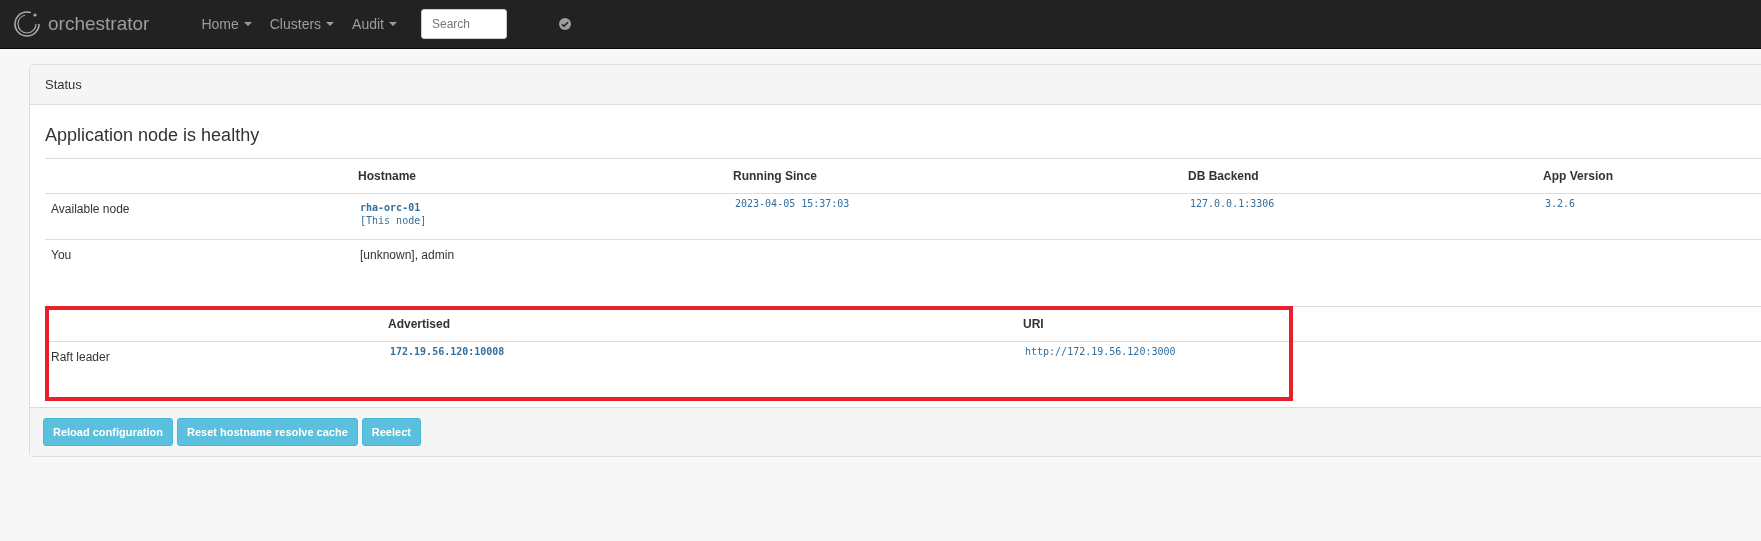  What do you see at coordinates (792, 204) in the screenshot?
I see `running-since: 2023-04-05 15:37:03` at bounding box center [792, 204].